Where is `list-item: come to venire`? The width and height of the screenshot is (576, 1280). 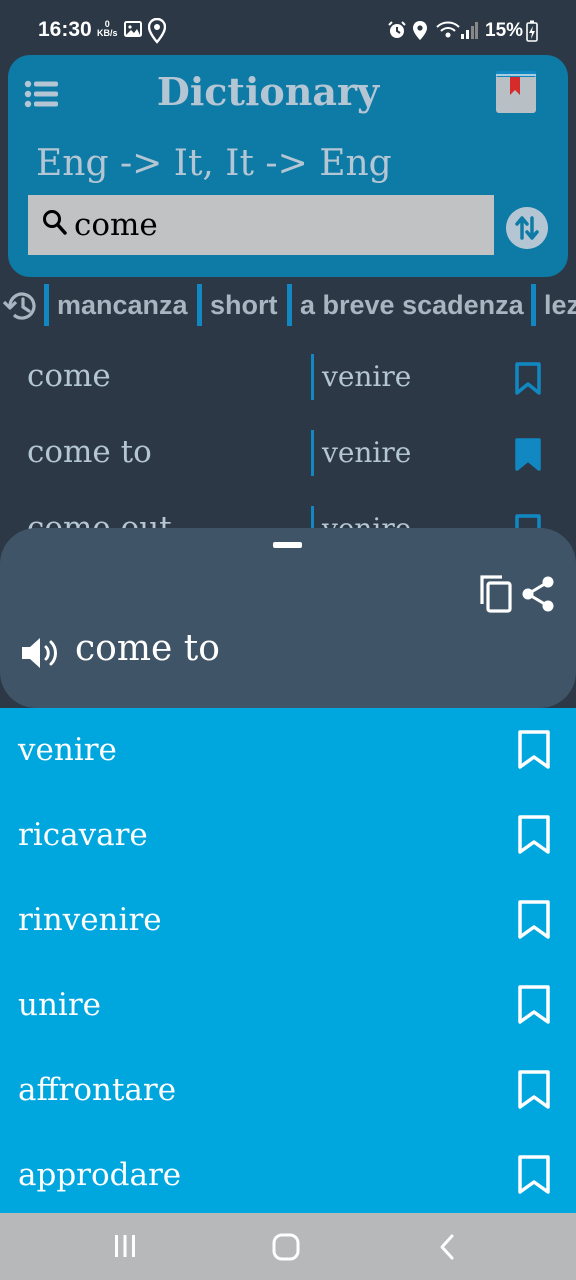 list-item: come to venire is located at coordinates (288, 454).